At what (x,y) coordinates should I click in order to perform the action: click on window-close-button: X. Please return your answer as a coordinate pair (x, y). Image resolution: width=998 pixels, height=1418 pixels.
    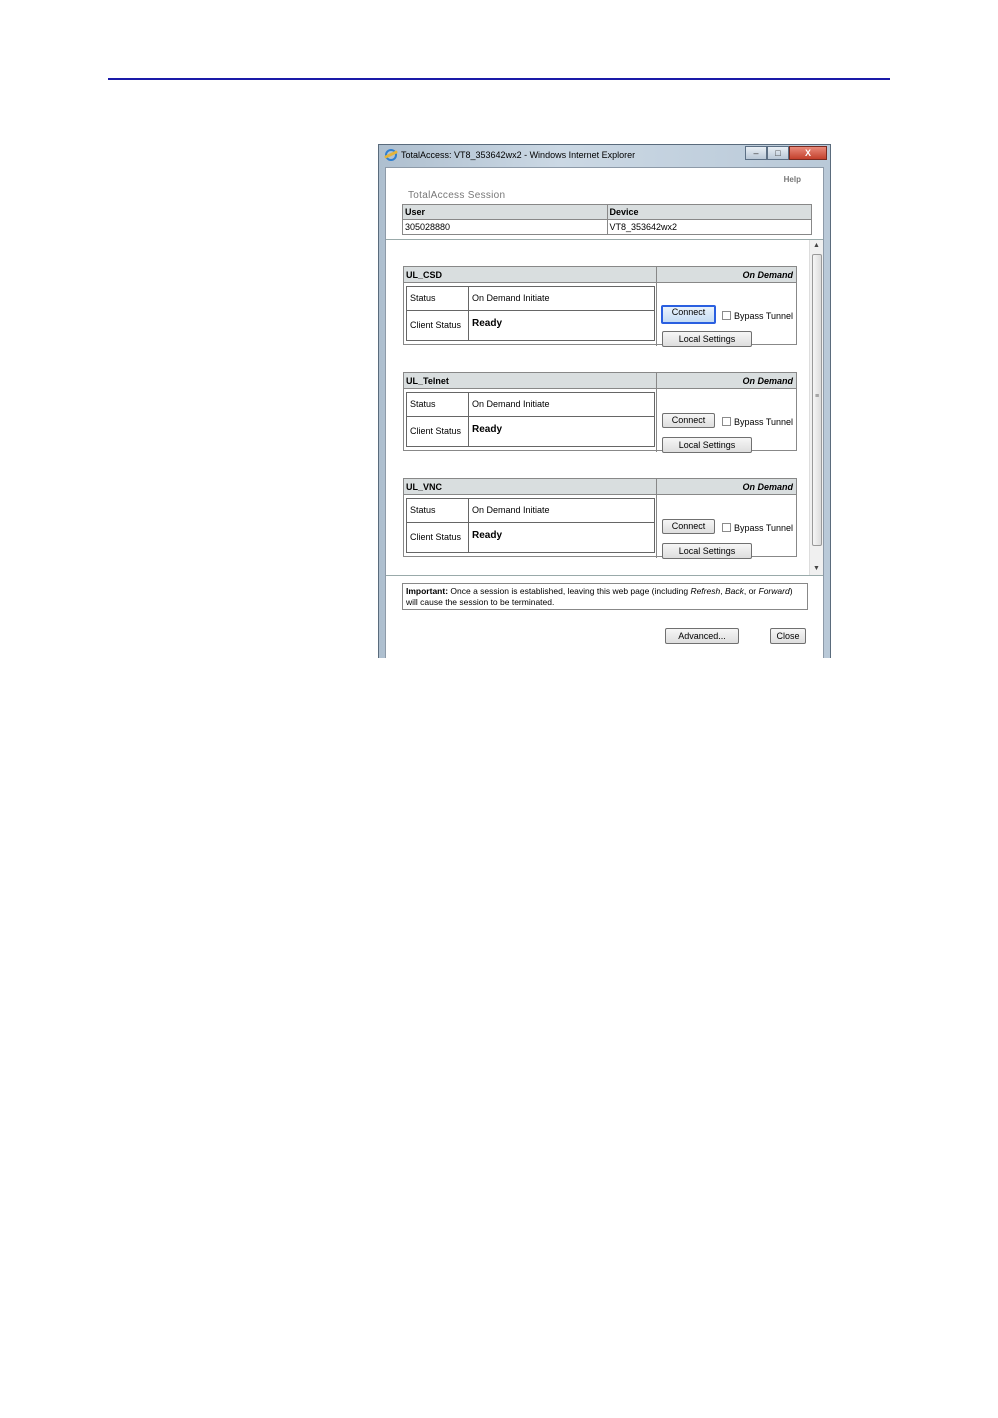
    Looking at the image, I should click on (808, 153).